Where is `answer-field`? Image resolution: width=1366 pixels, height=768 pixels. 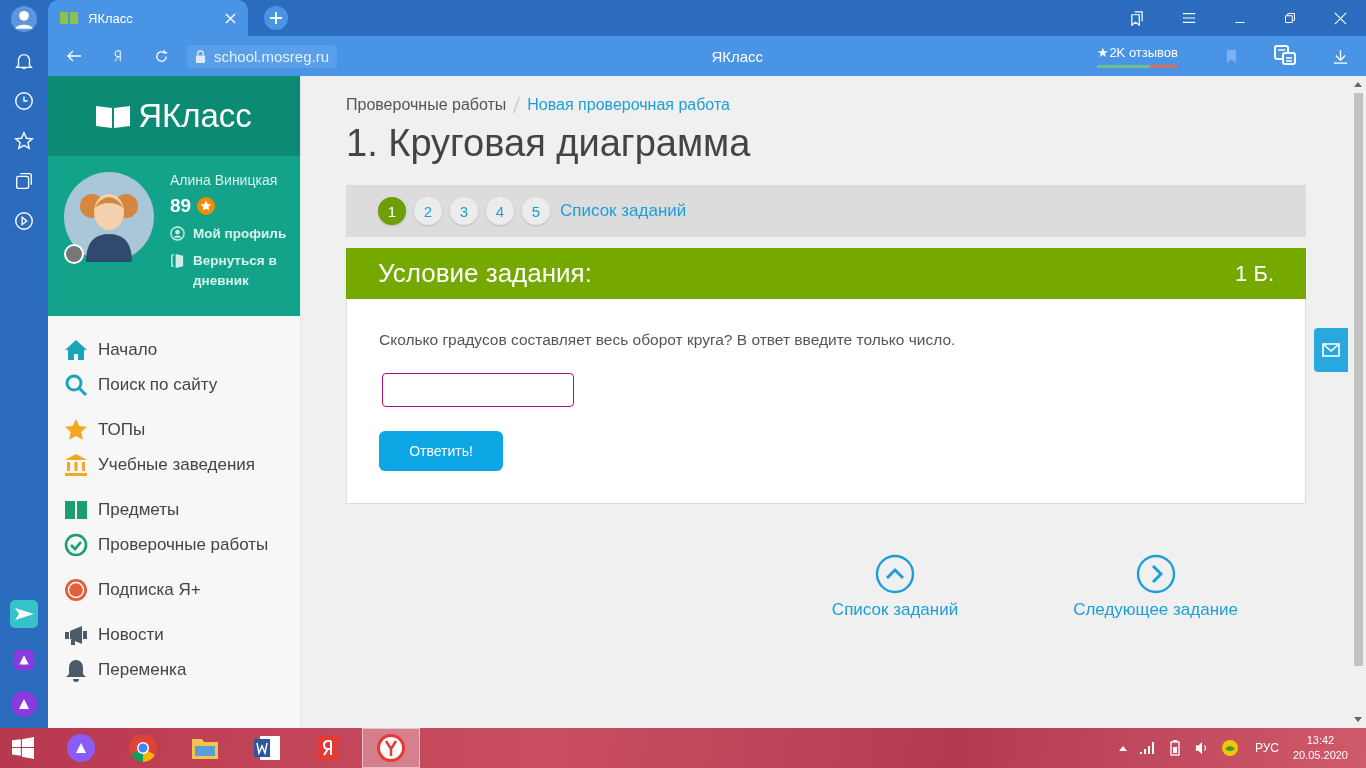
answer-field is located at coordinates (478, 390).